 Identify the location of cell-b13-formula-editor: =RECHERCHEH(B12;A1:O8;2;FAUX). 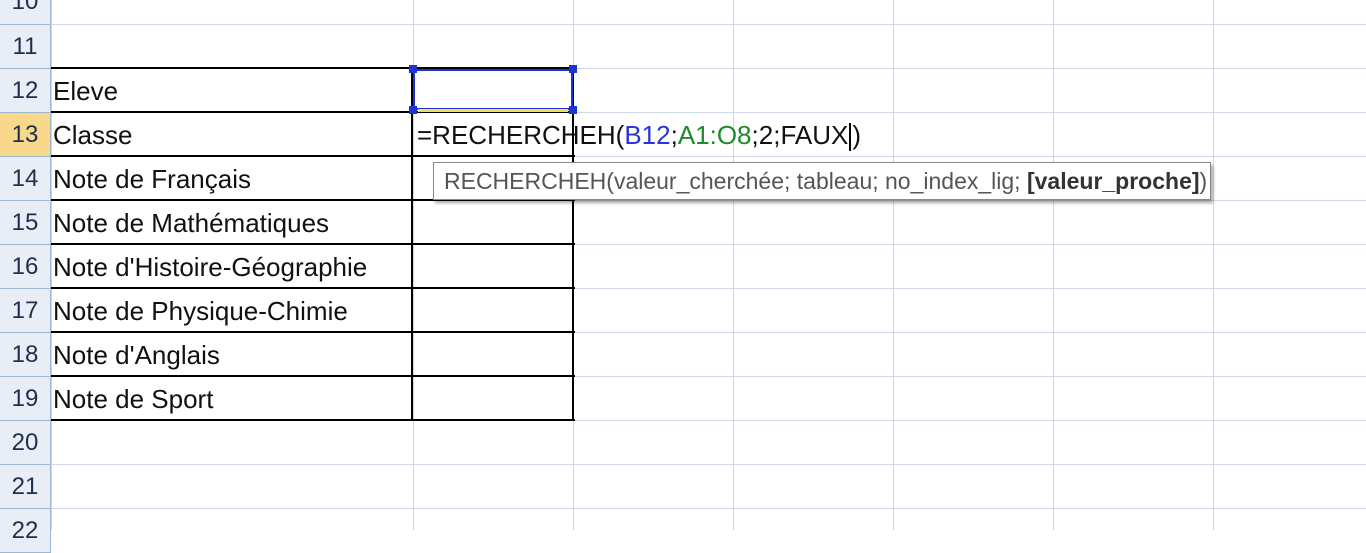
(639, 135).